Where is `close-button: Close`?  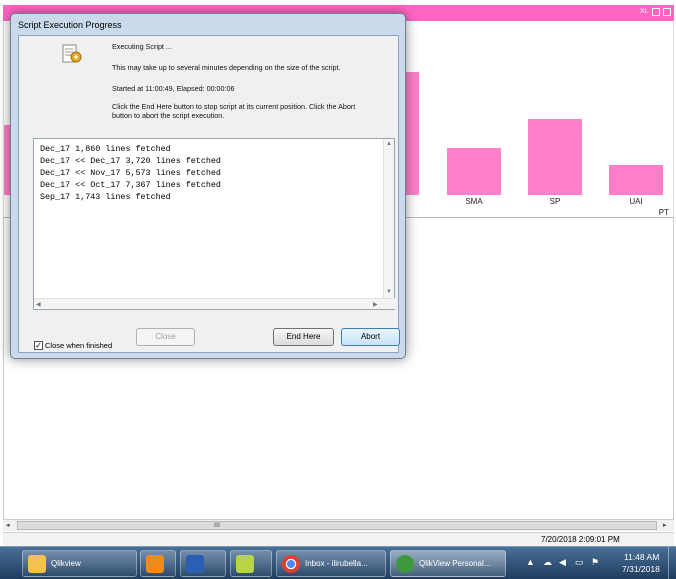 close-button: Close is located at coordinates (165, 337).